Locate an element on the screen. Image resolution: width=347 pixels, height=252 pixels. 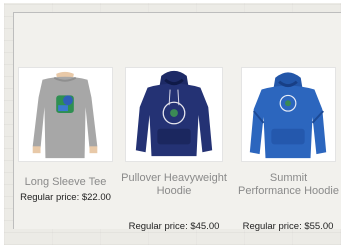
royal-blue-hoodie-image is located at coordinates (288, 114).